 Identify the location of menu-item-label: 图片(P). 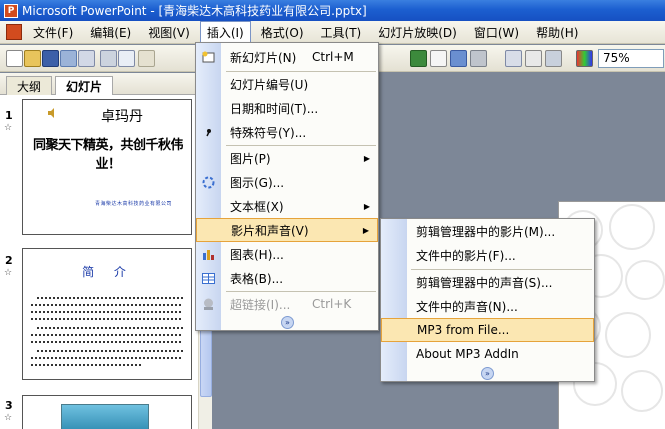
(250, 158).